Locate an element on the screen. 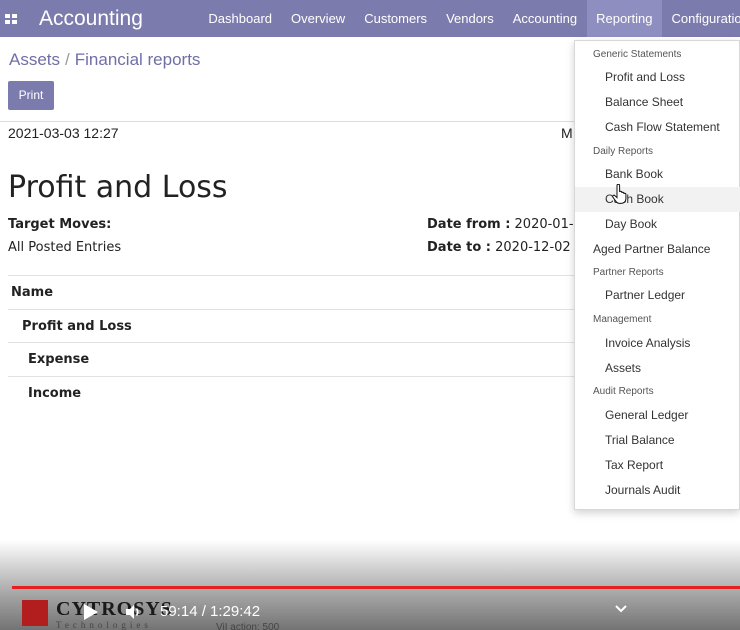 This screenshot has height=630, width=740. report-datetime: 2021-03-03 12:27 is located at coordinates (63, 133).